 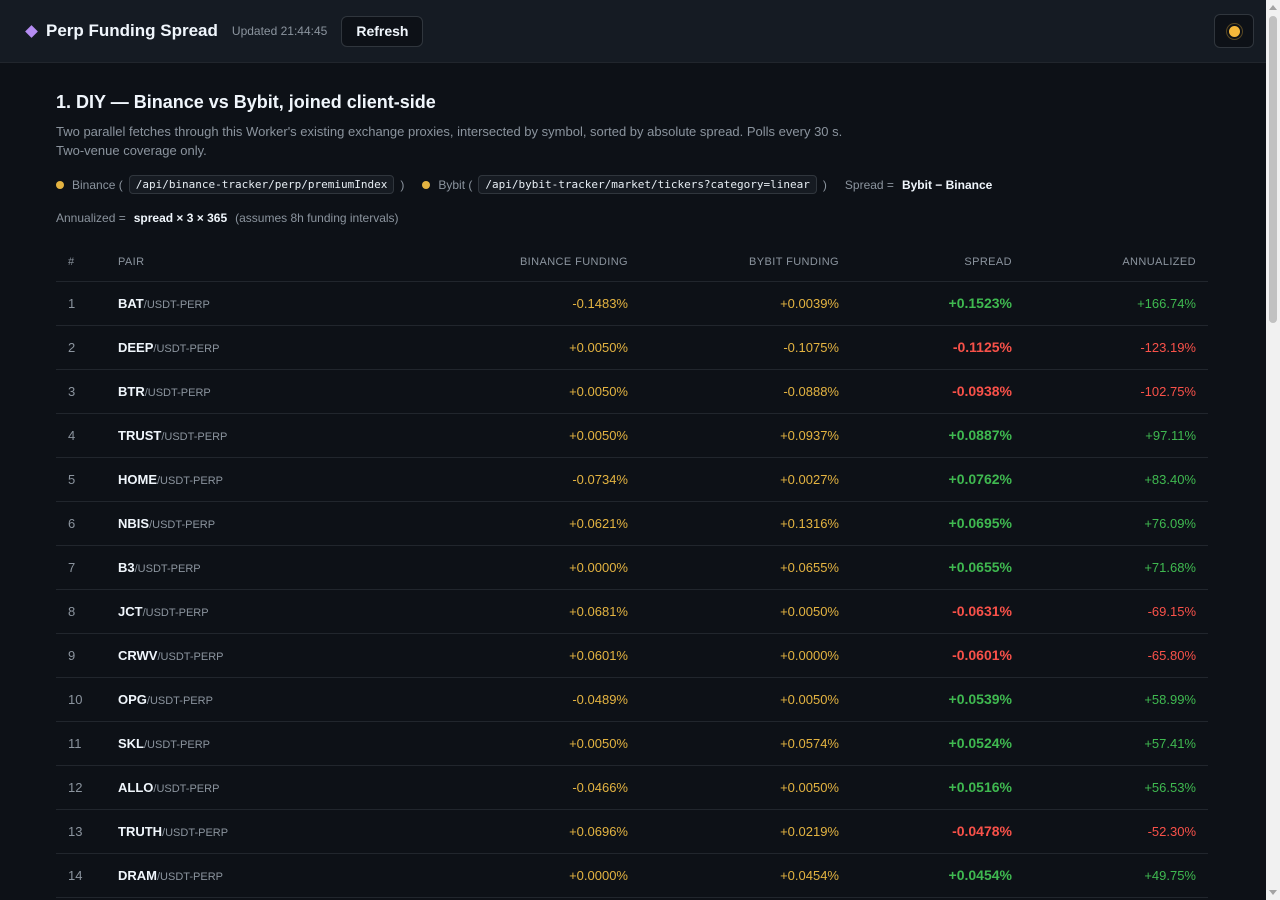 What do you see at coordinates (137, 479) in the screenshot?
I see `pair-symbol: HOME` at bounding box center [137, 479].